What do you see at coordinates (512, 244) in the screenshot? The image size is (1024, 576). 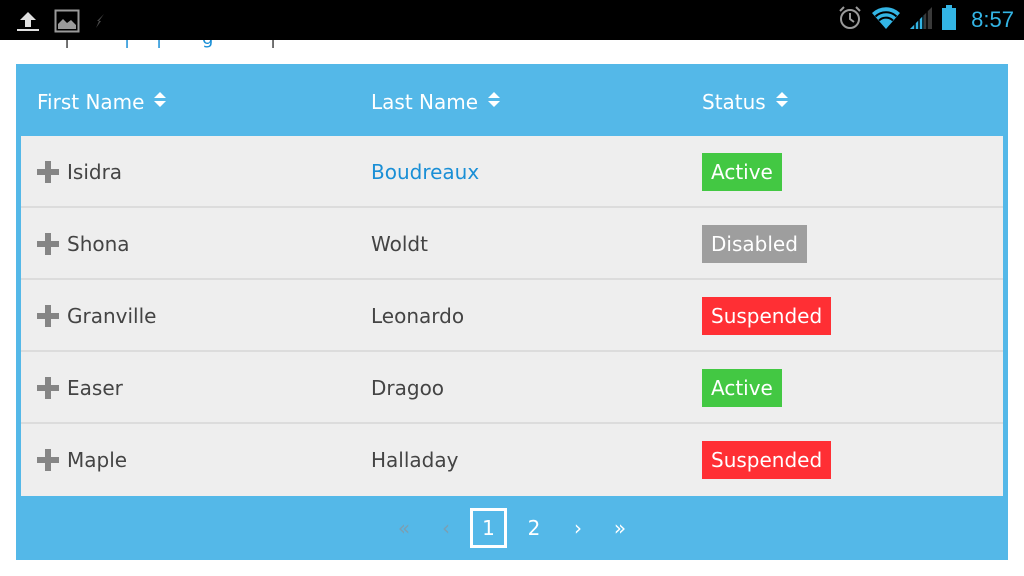 I see `table-row: Shona Woldt Disabled` at bounding box center [512, 244].